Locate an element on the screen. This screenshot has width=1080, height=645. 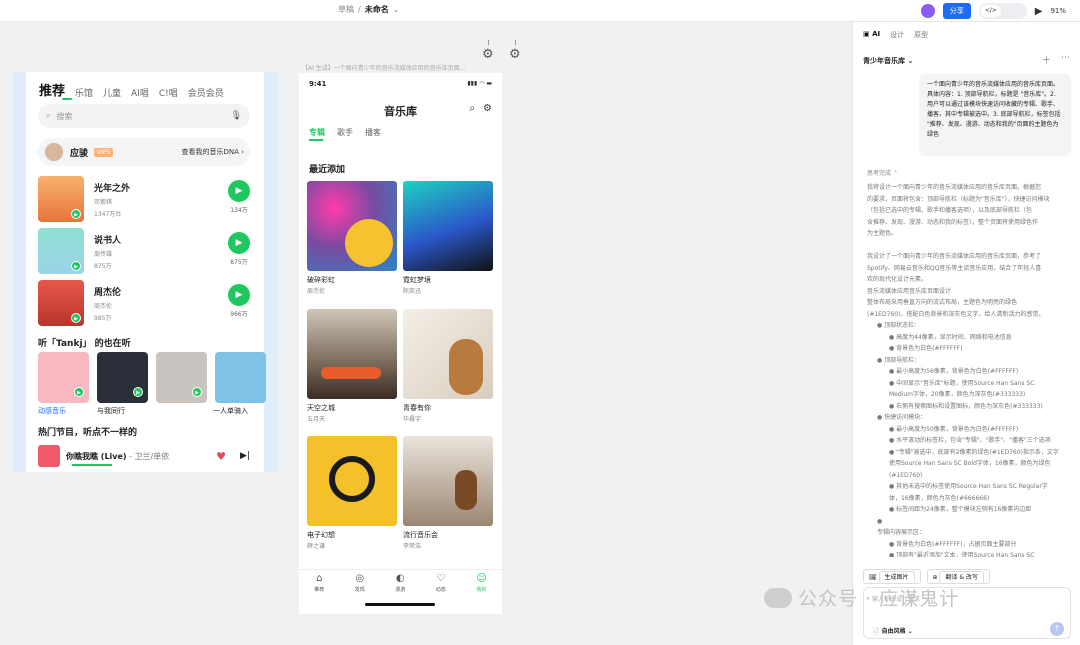
play-icon: ▶ is located at coordinates (1039, 11).